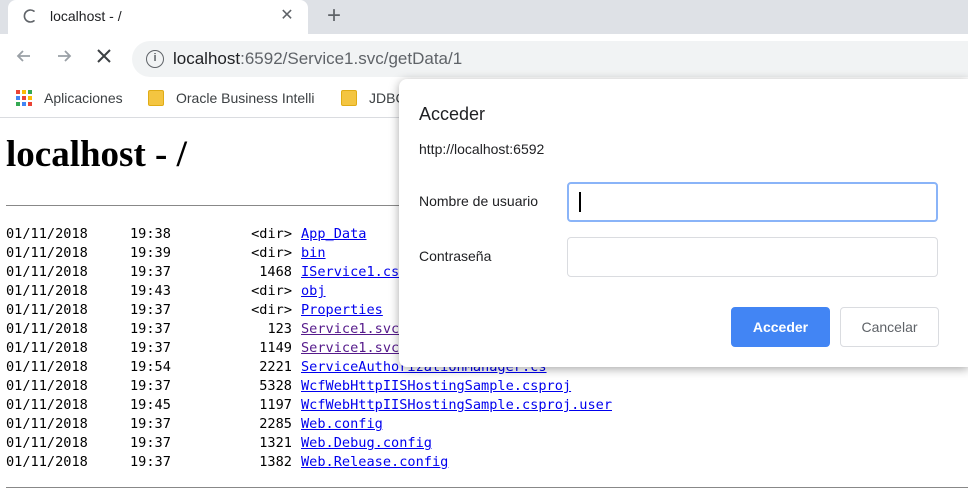 This screenshot has height=499, width=968. What do you see at coordinates (275, 462) in the screenshot?
I see `entry-size: 1382` at bounding box center [275, 462].